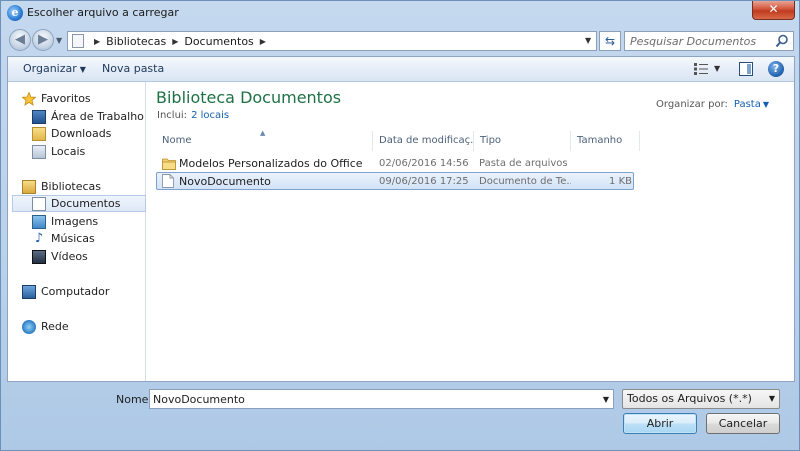  I want to click on sidebar-item-musicas: ♪ Músicas, so click(63, 238).